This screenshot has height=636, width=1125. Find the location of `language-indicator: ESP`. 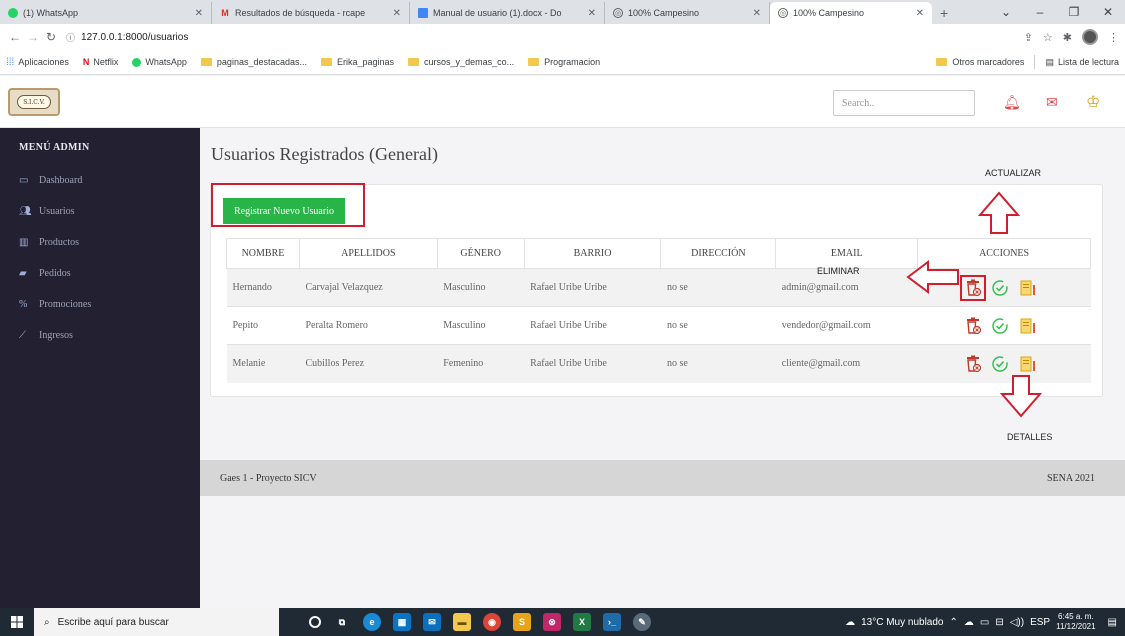

language-indicator: ESP is located at coordinates (1040, 622).